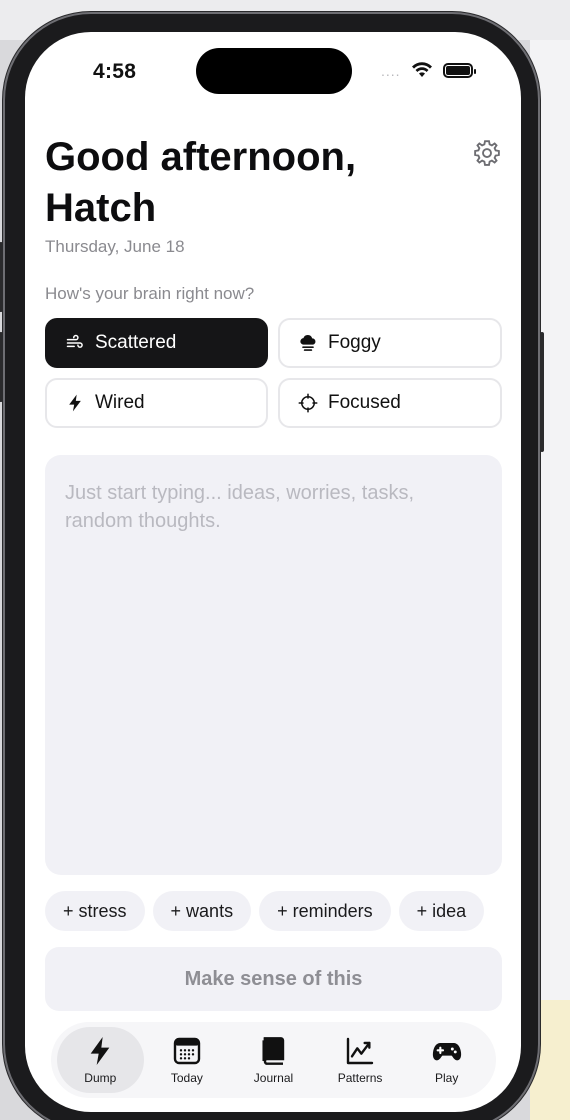 This screenshot has height=1120, width=570. I want to click on mood-option-label: Scattered, so click(136, 342).